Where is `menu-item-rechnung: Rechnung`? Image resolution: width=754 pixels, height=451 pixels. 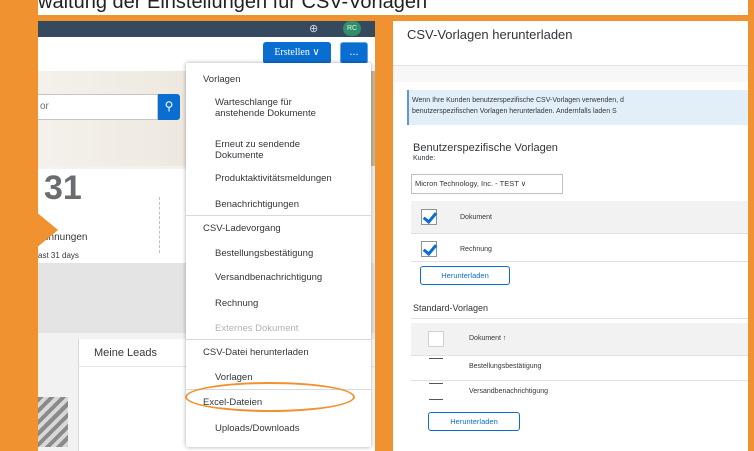 menu-item-rechnung: Rechnung is located at coordinates (236, 303).